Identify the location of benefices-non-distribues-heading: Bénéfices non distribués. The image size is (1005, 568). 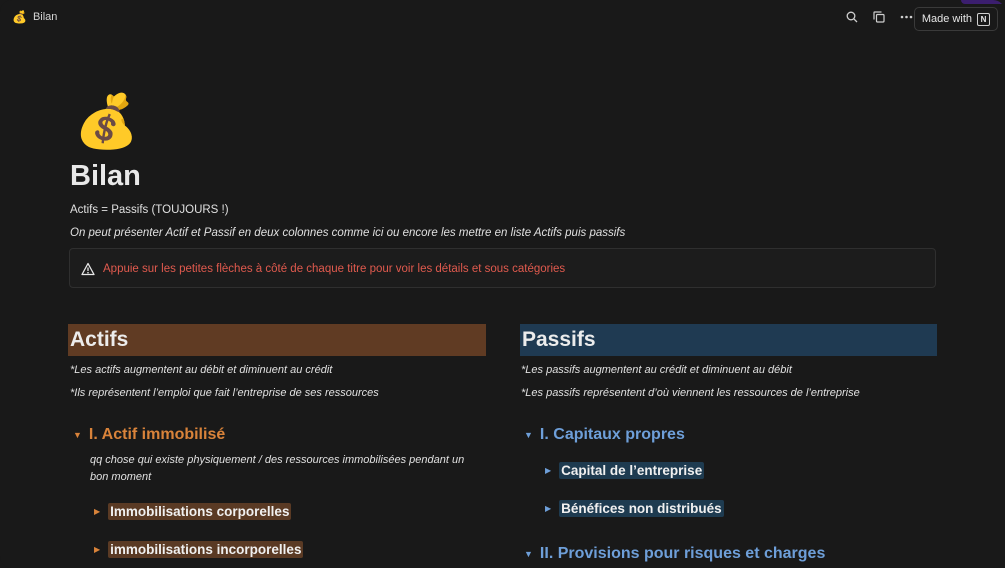
(641, 508).